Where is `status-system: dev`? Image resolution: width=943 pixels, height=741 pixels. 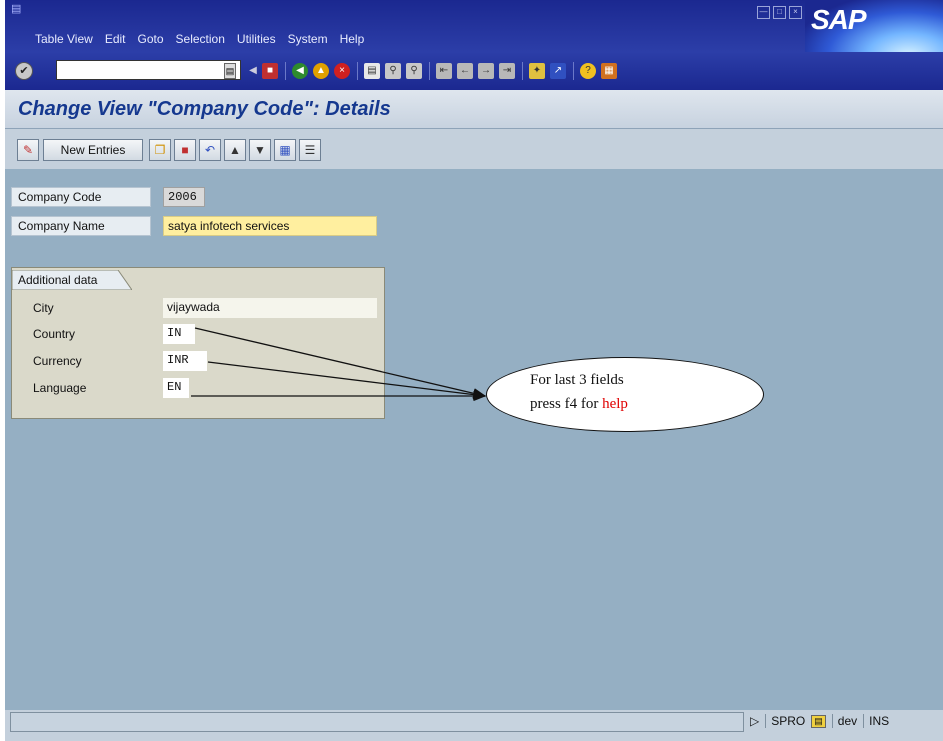
status-system: dev is located at coordinates (844, 721).